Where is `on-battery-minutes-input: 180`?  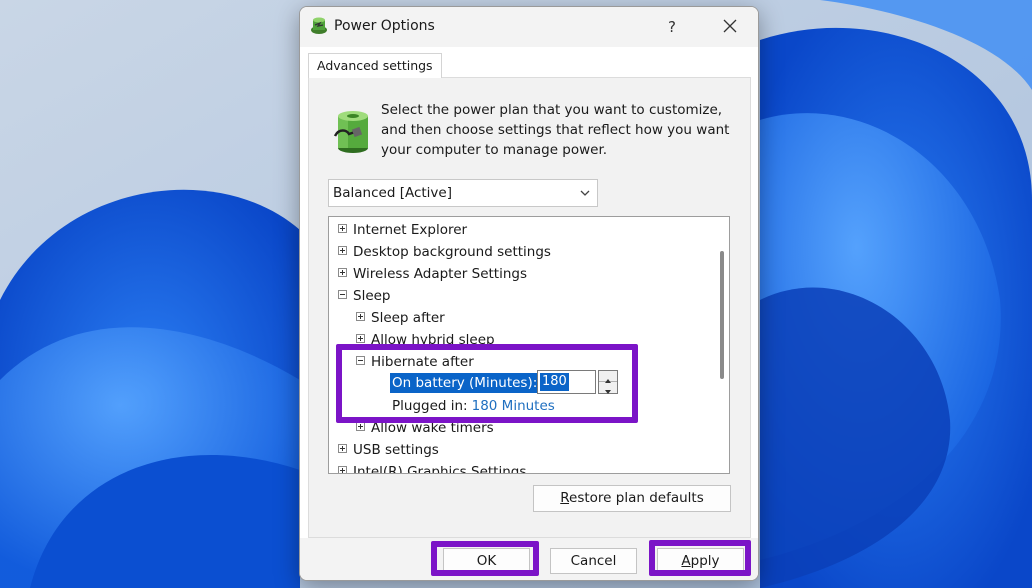
on-battery-minutes-input: 180 is located at coordinates (566, 382).